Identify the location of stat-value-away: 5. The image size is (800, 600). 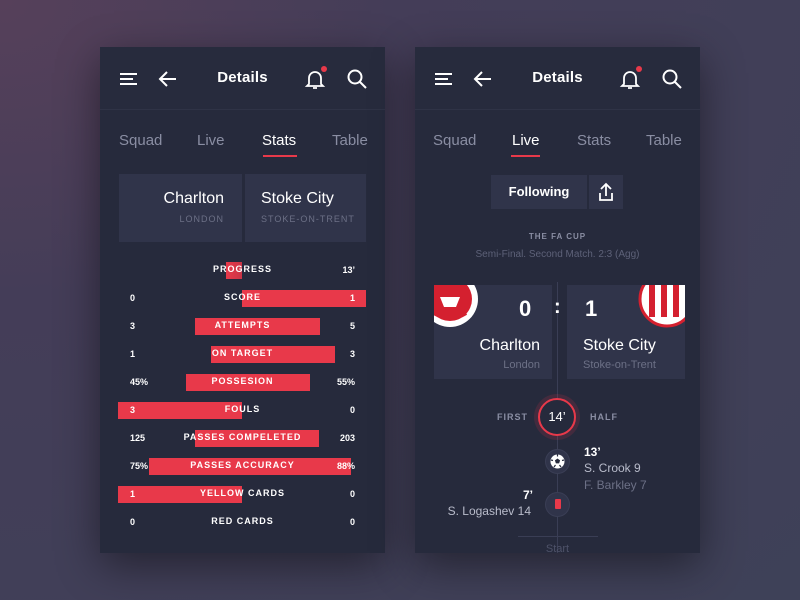
(352, 326).